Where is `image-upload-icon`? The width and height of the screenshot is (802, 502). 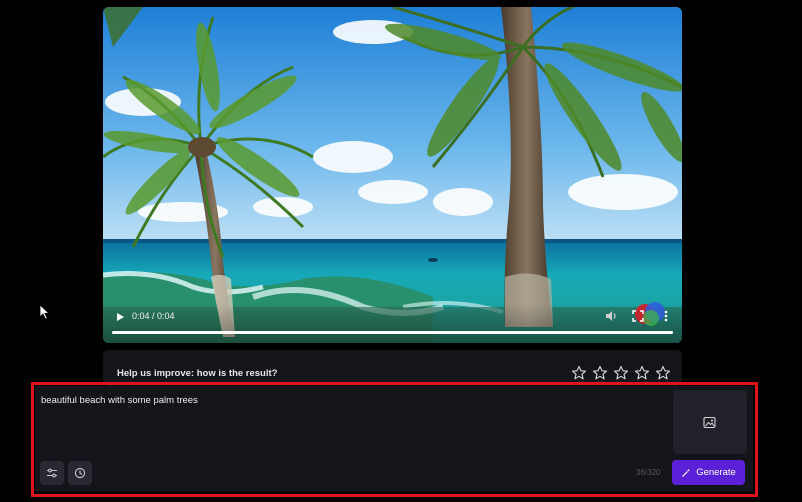 image-upload-icon is located at coordinates (709, 422).